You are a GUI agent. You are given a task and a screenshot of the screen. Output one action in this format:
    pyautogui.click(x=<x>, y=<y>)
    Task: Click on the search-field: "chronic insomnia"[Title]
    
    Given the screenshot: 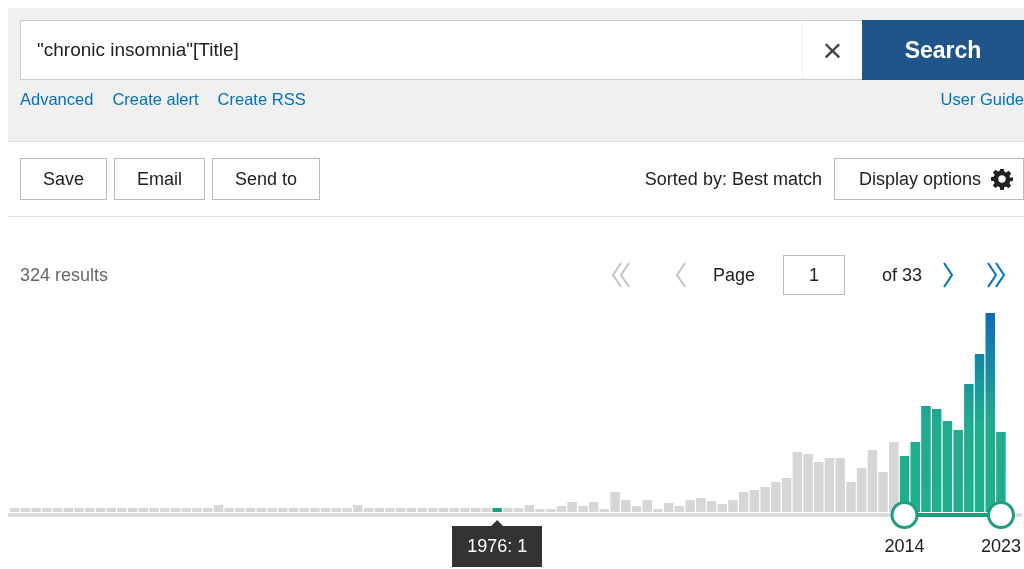 What is the action you would take?
    pyautogui.click(x=411, y=50)
    